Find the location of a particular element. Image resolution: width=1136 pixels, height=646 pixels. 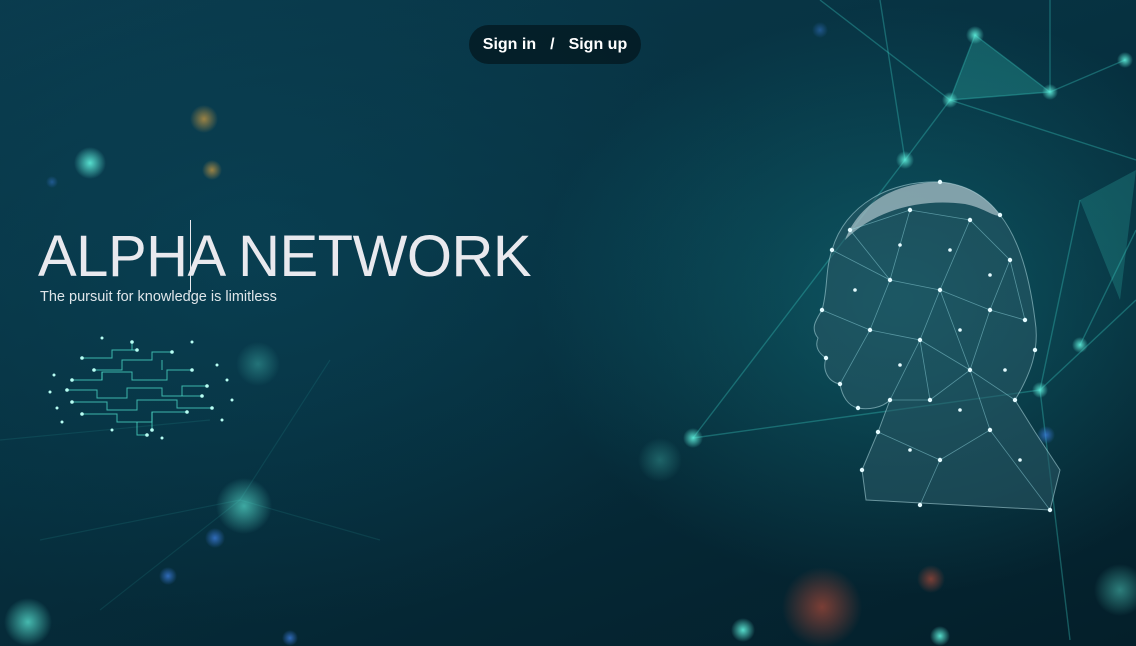

hero-subtitle: The pursuit for knowledge is limitless is located at coordinates (158, 297).